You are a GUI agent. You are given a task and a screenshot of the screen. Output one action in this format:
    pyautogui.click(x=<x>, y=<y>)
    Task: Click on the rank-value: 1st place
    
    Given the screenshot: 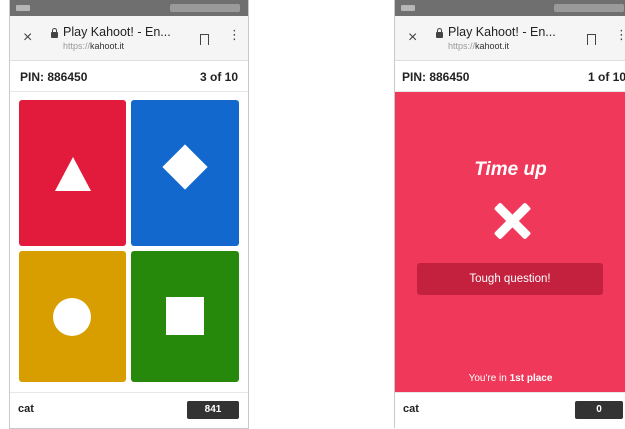 What is the action you would take?
    pyautogui.click(x=531, y=378)
    